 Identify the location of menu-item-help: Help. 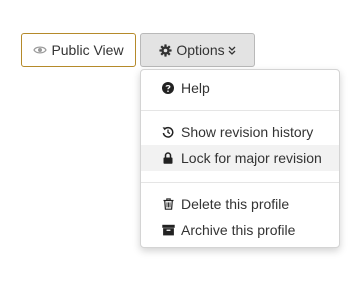
(240, 88).